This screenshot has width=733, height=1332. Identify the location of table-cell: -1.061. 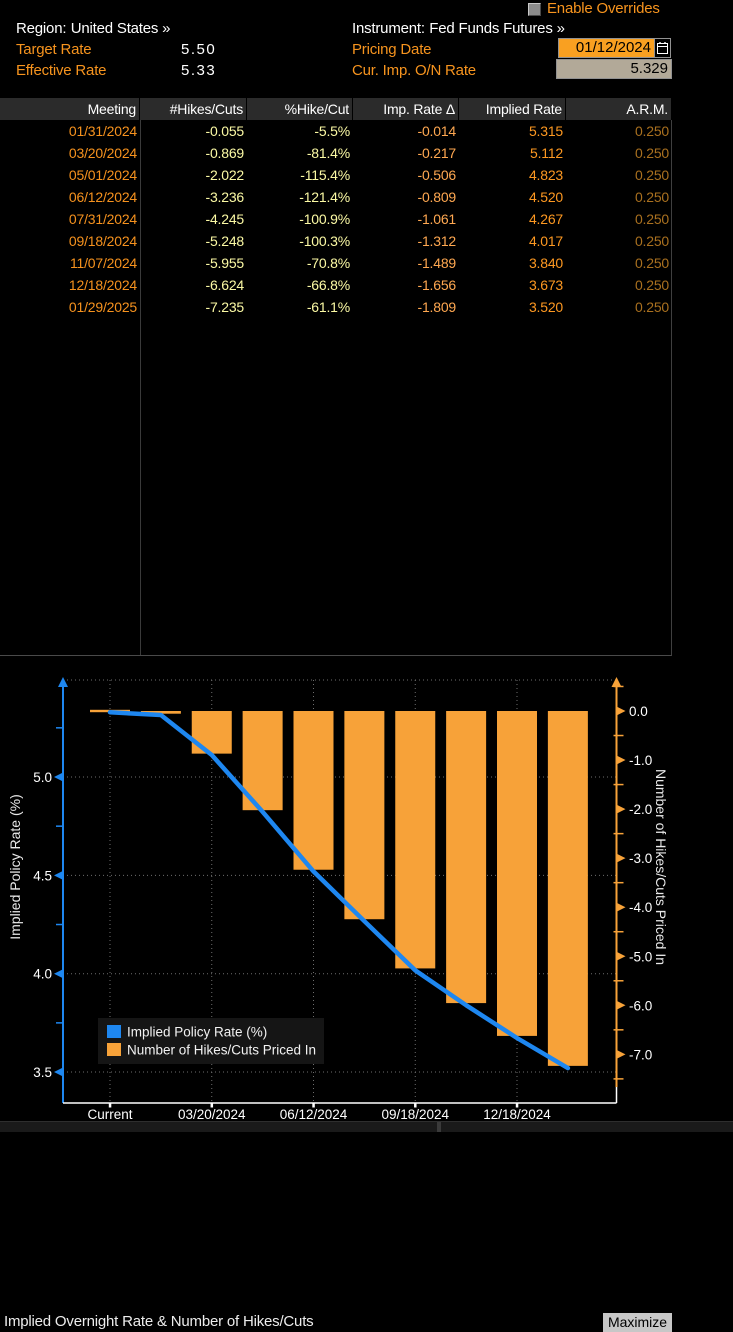
(437, 219).